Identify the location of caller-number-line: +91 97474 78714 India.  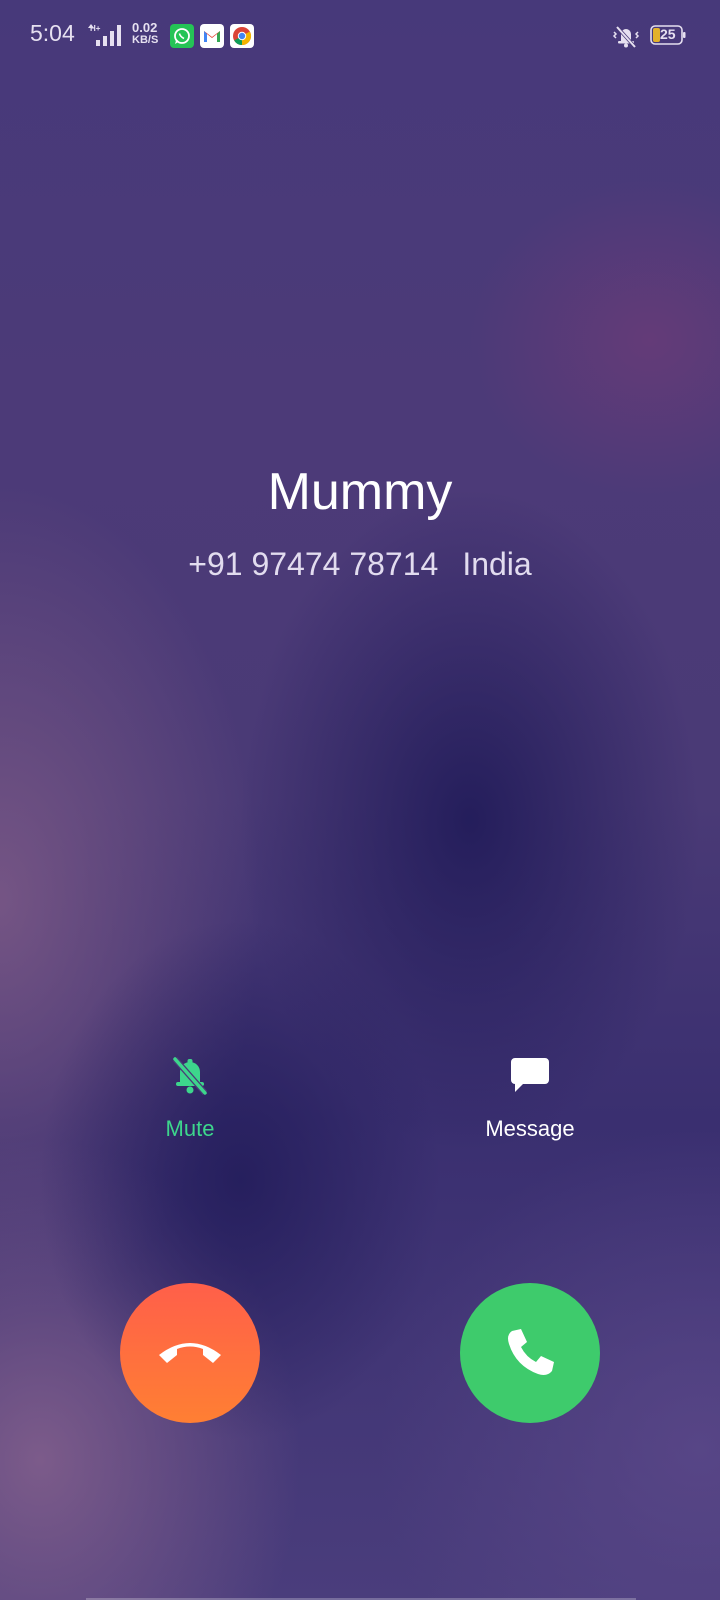
(360, 564).